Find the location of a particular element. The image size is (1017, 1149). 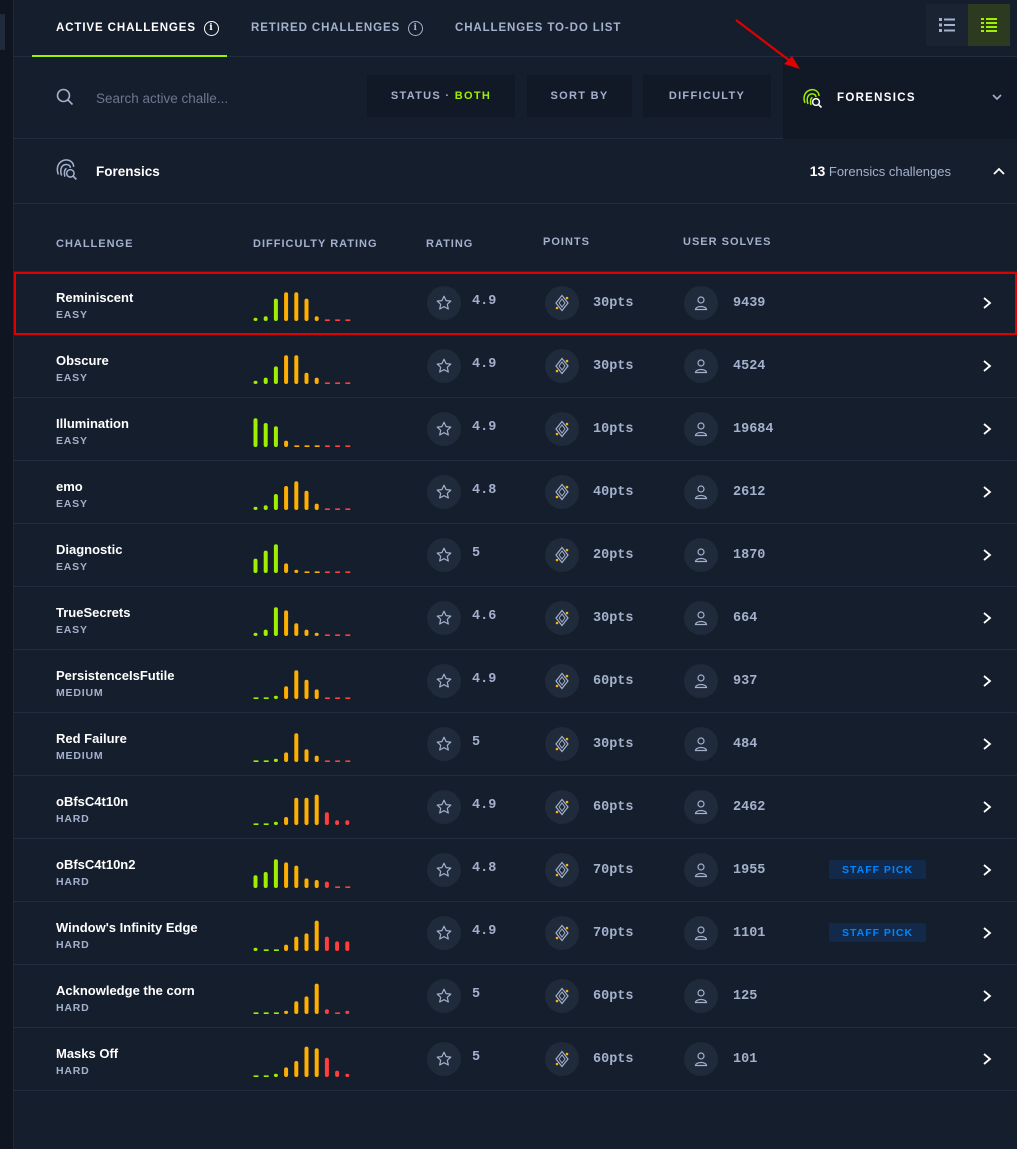

challenge-row: TrueSecrets EASY 4.6 30pts 664 is located at coordinates (515, 618).